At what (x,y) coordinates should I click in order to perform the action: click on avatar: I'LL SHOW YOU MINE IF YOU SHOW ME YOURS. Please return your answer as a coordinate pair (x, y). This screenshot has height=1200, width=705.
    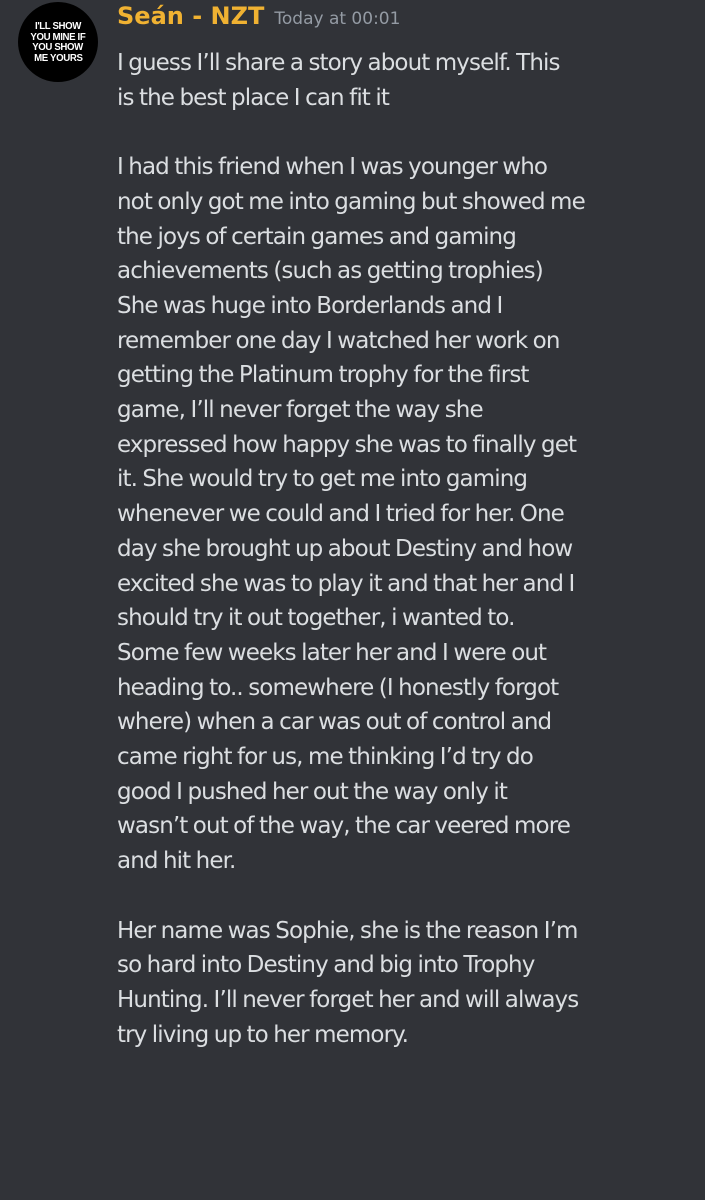
    Looking at the image, I should click on (58, 42).